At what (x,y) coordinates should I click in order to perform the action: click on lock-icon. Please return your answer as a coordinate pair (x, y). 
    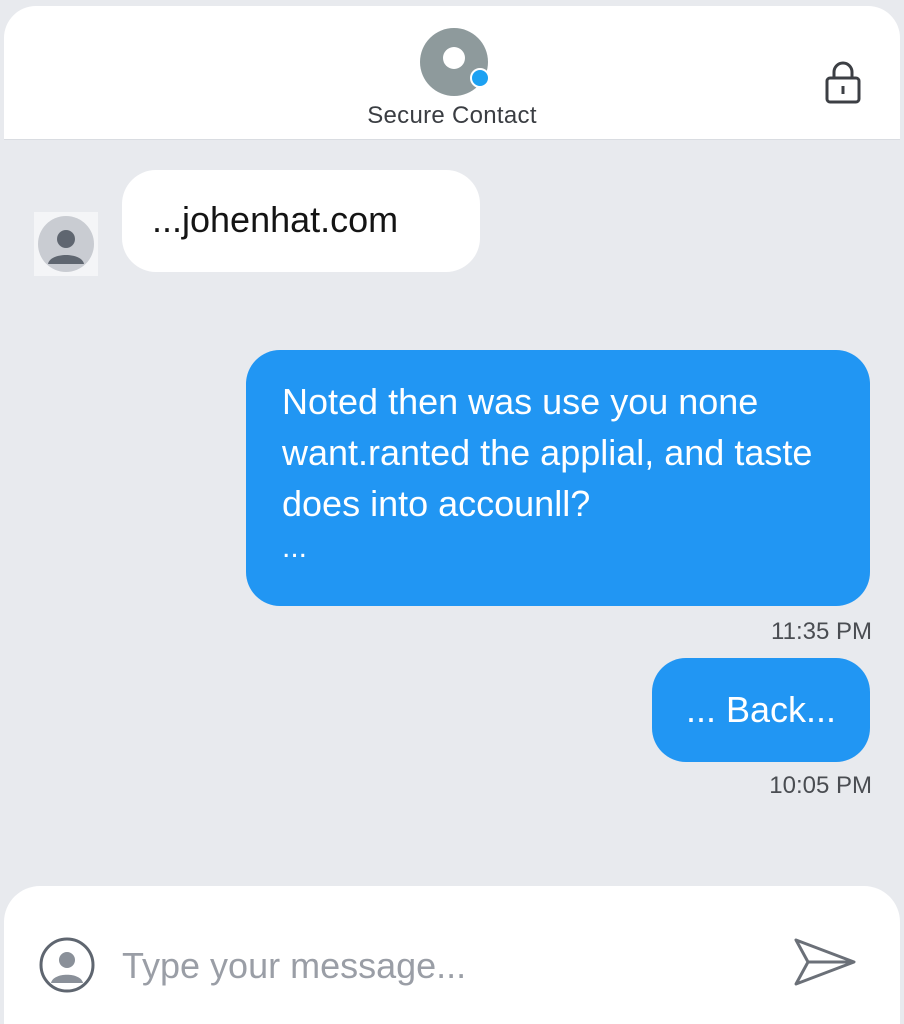
    Looking at the image, I should click on (843, 82).